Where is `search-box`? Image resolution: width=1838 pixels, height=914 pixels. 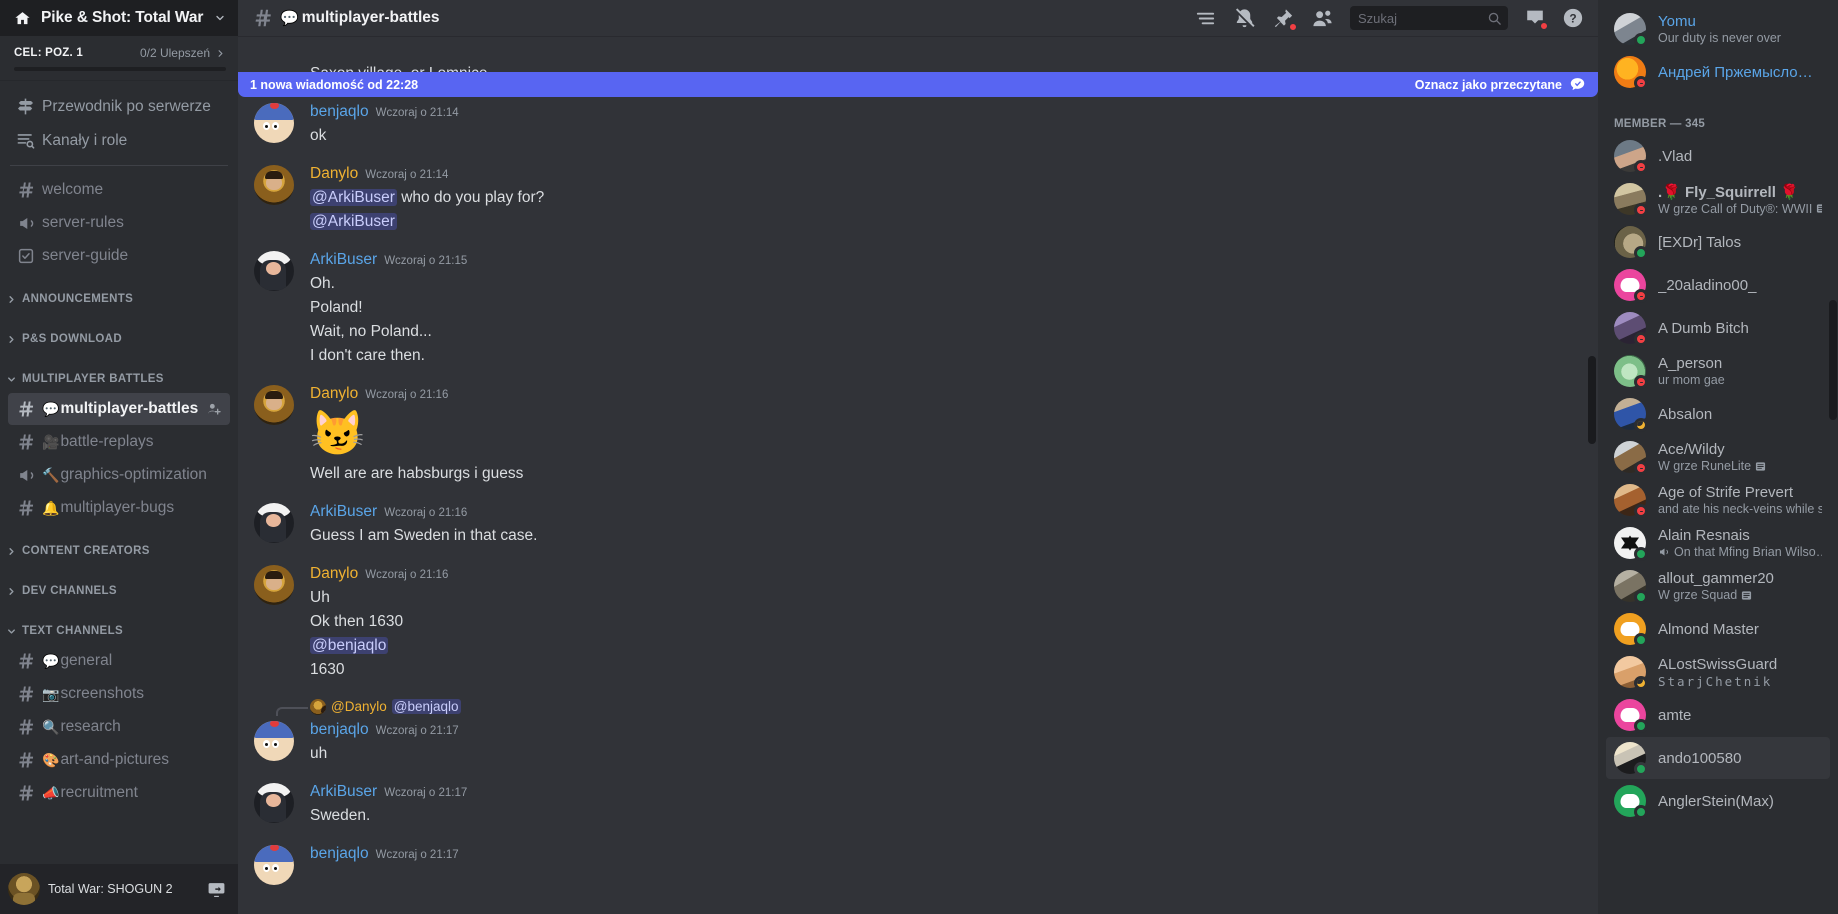
search-box is located at coordinates (1429, 18).